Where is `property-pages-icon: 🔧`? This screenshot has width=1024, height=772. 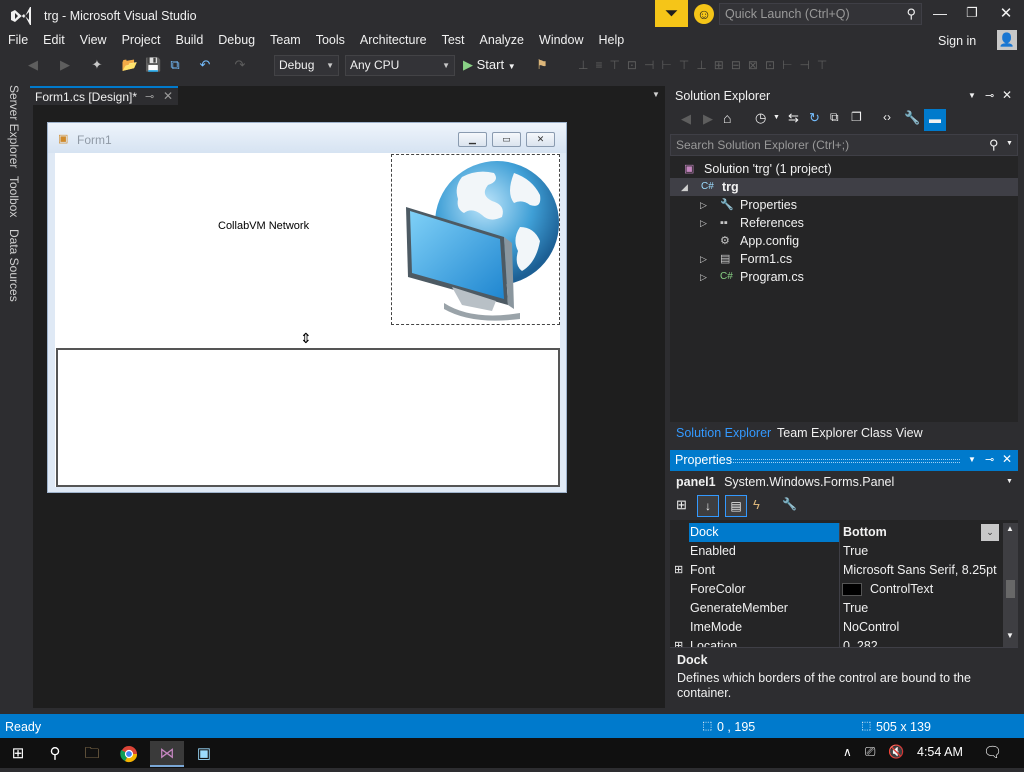 property-pages-icon: 🔧 is located at coordinates (789, 504).